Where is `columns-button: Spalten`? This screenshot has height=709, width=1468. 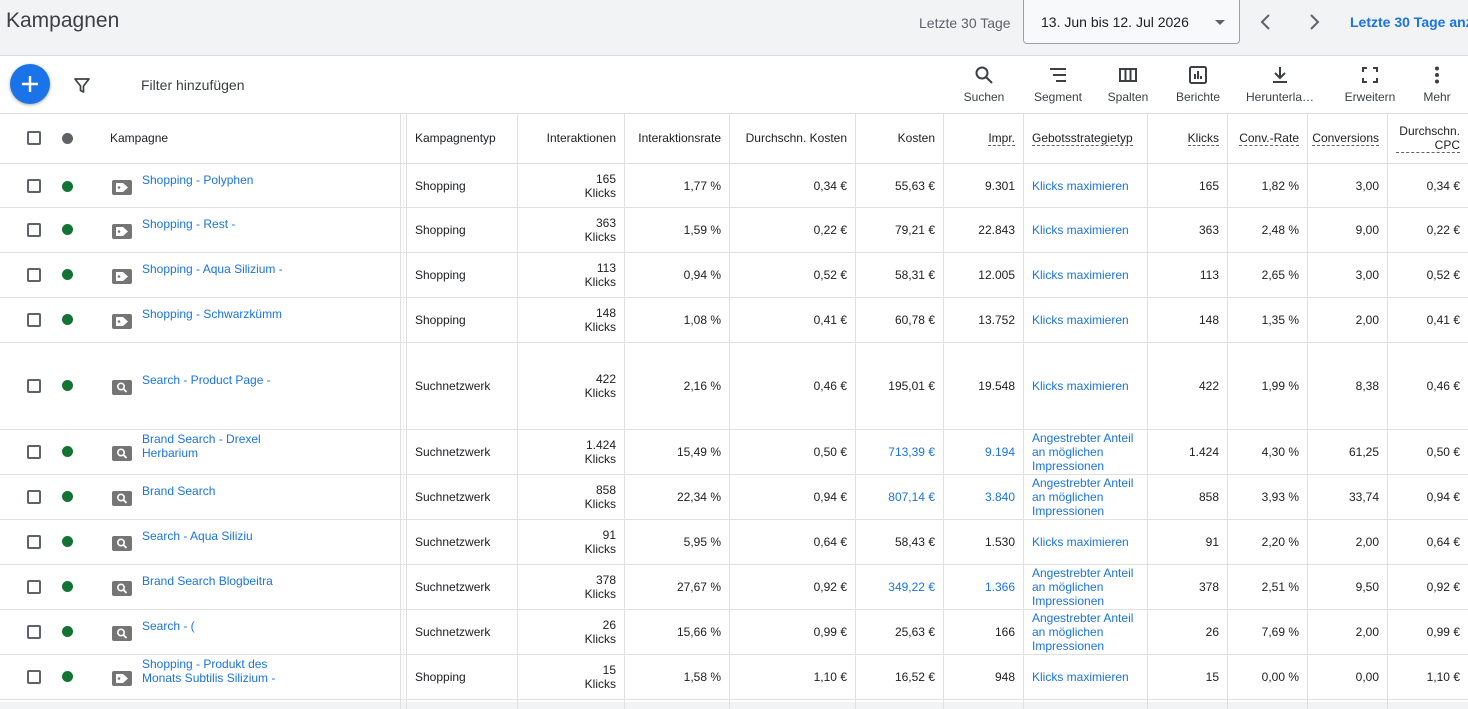
columns-button: Spalten is located at coordinates (1128, 84).